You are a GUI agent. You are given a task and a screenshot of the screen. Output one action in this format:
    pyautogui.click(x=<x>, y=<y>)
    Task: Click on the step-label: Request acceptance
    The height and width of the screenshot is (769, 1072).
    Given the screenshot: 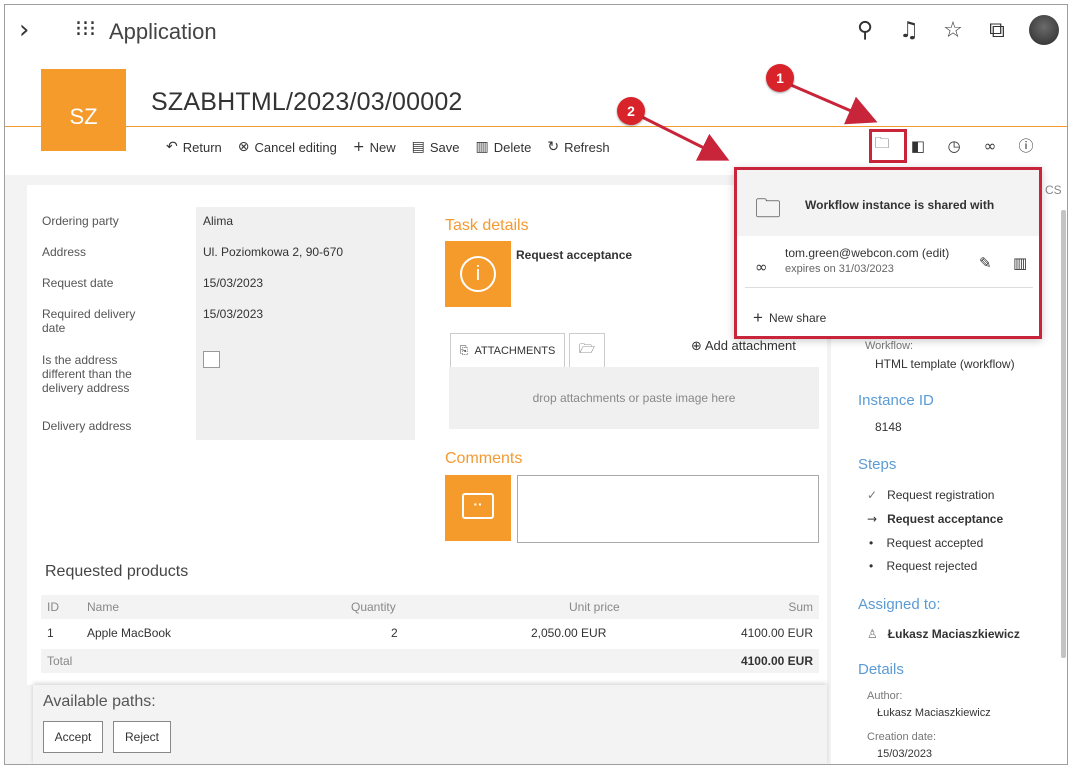 What is the action you would take?
    pyautogui.click(x=945, y=519)
    